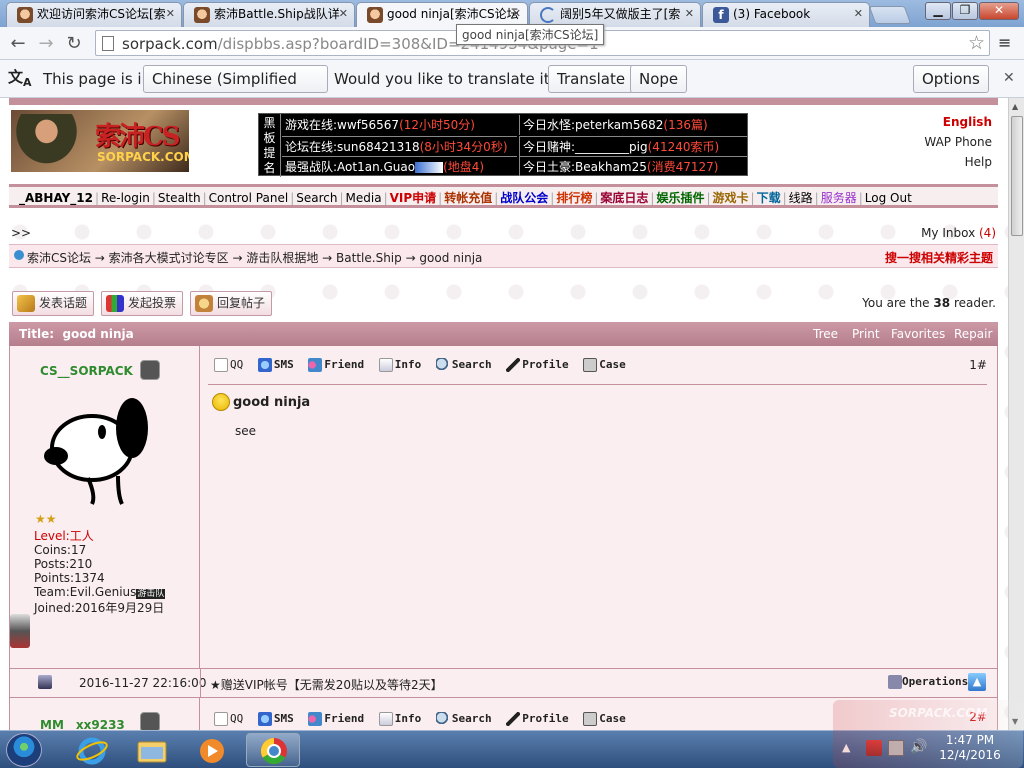  I want to click on nav-item: 战队公会, so click(524, 198).